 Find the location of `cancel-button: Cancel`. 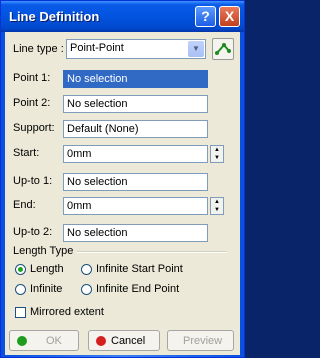

cancel-button: Cancel is located at coordinates (124, 340).